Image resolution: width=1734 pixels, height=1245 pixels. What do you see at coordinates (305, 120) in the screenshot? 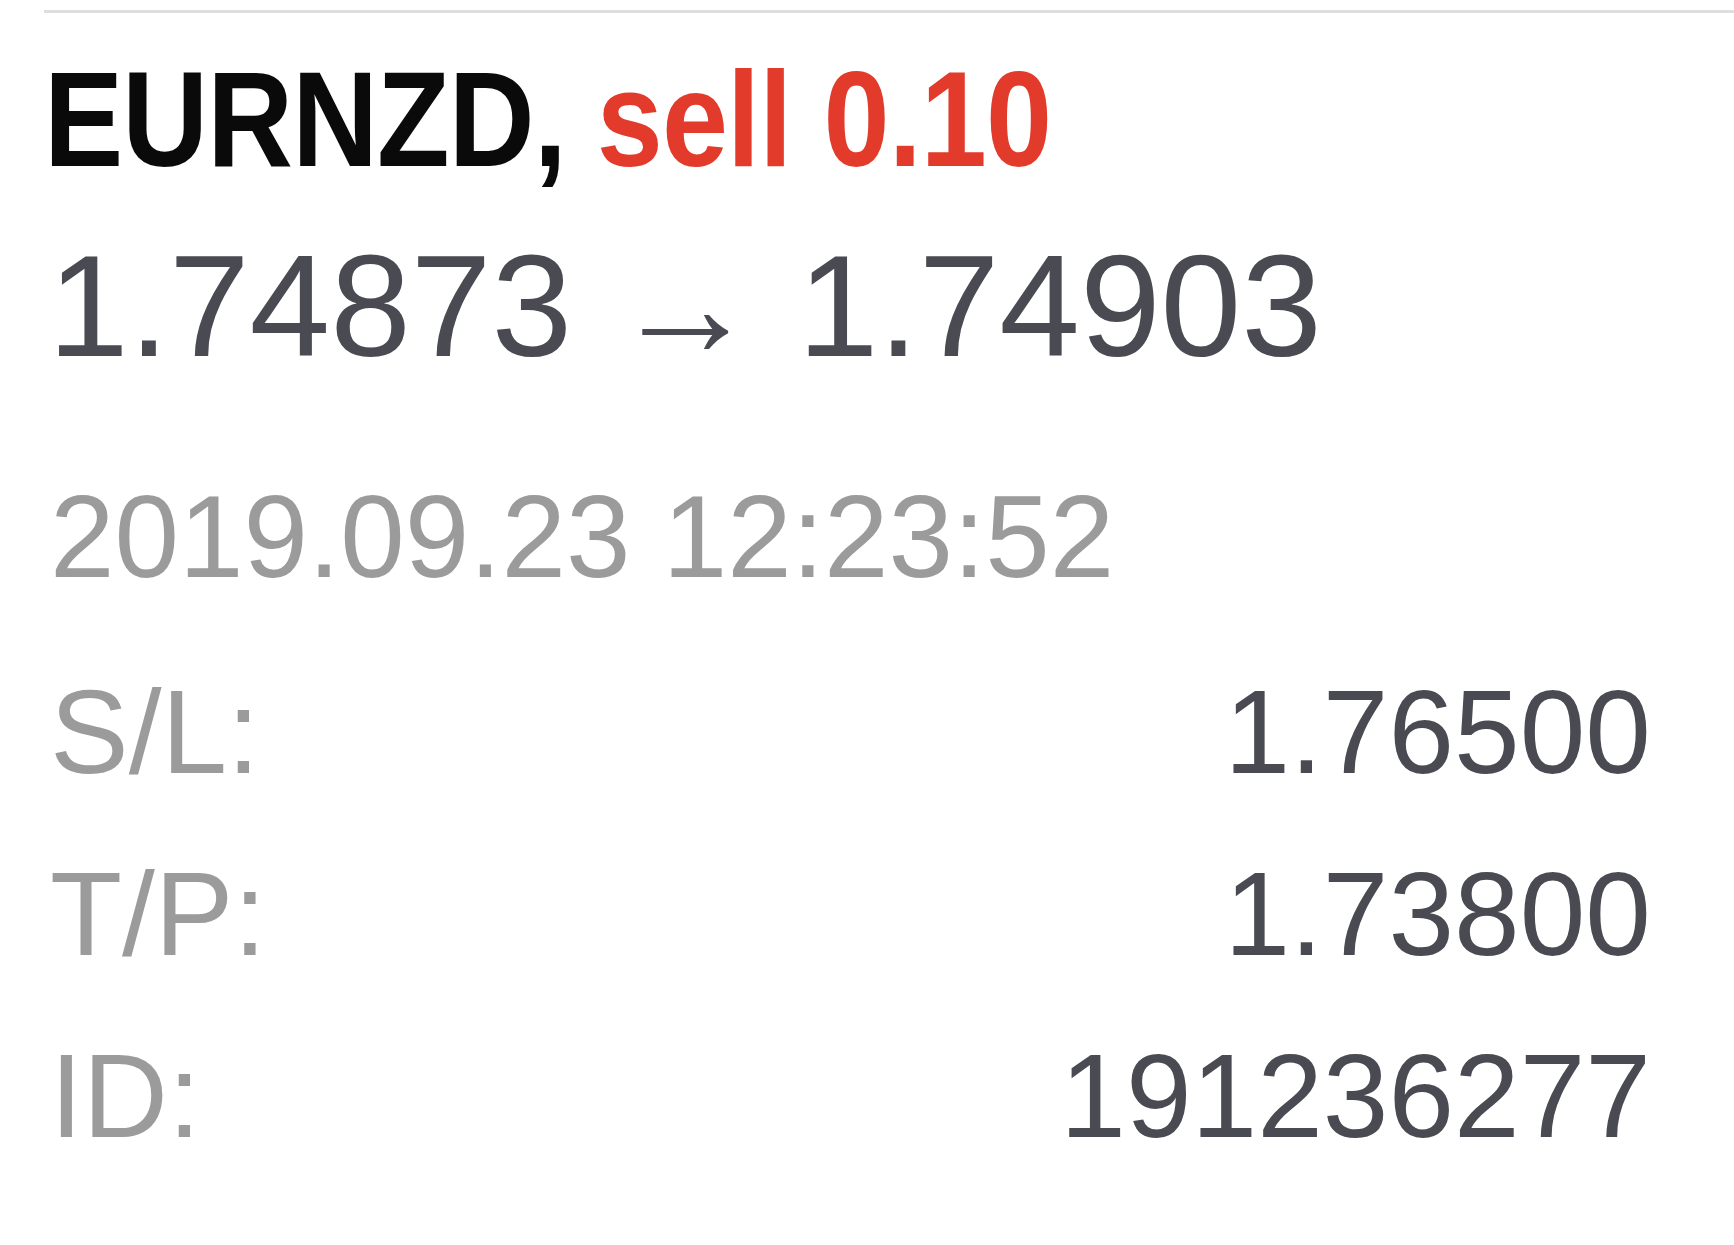
I see `symbol-title: EURNZD,` at bounding box center [305, 120].